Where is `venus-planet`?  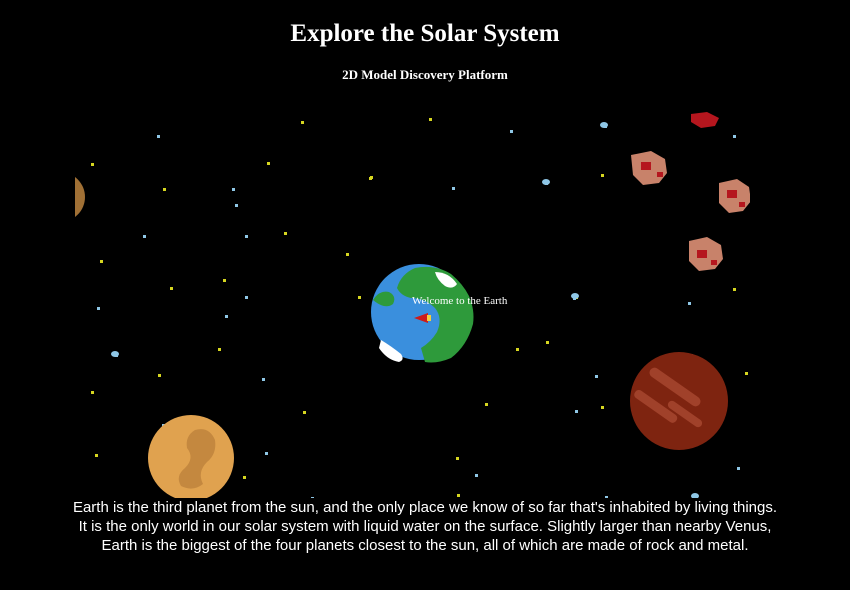 venus-planet is located at coordinates (191, 456).